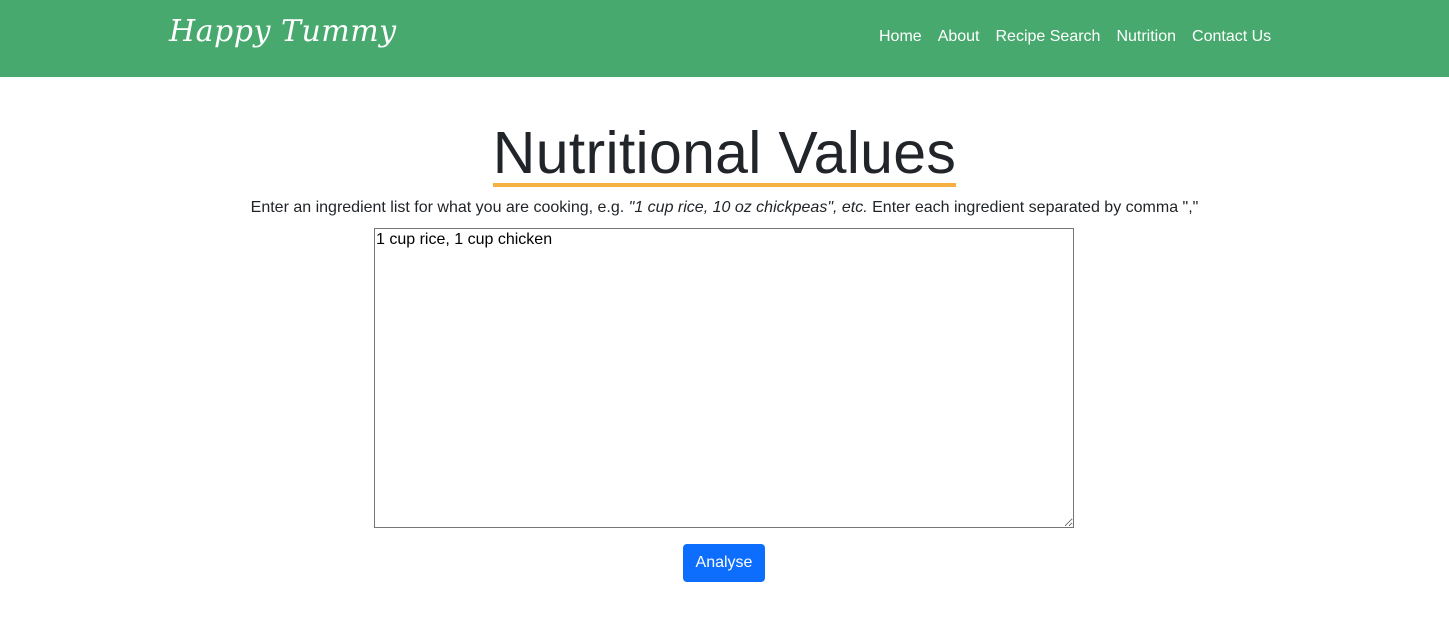  What do you see at coordinates (900, 37) in the screenshot?
I see `nav-link-home: Home` at bounding box center [900, 37].